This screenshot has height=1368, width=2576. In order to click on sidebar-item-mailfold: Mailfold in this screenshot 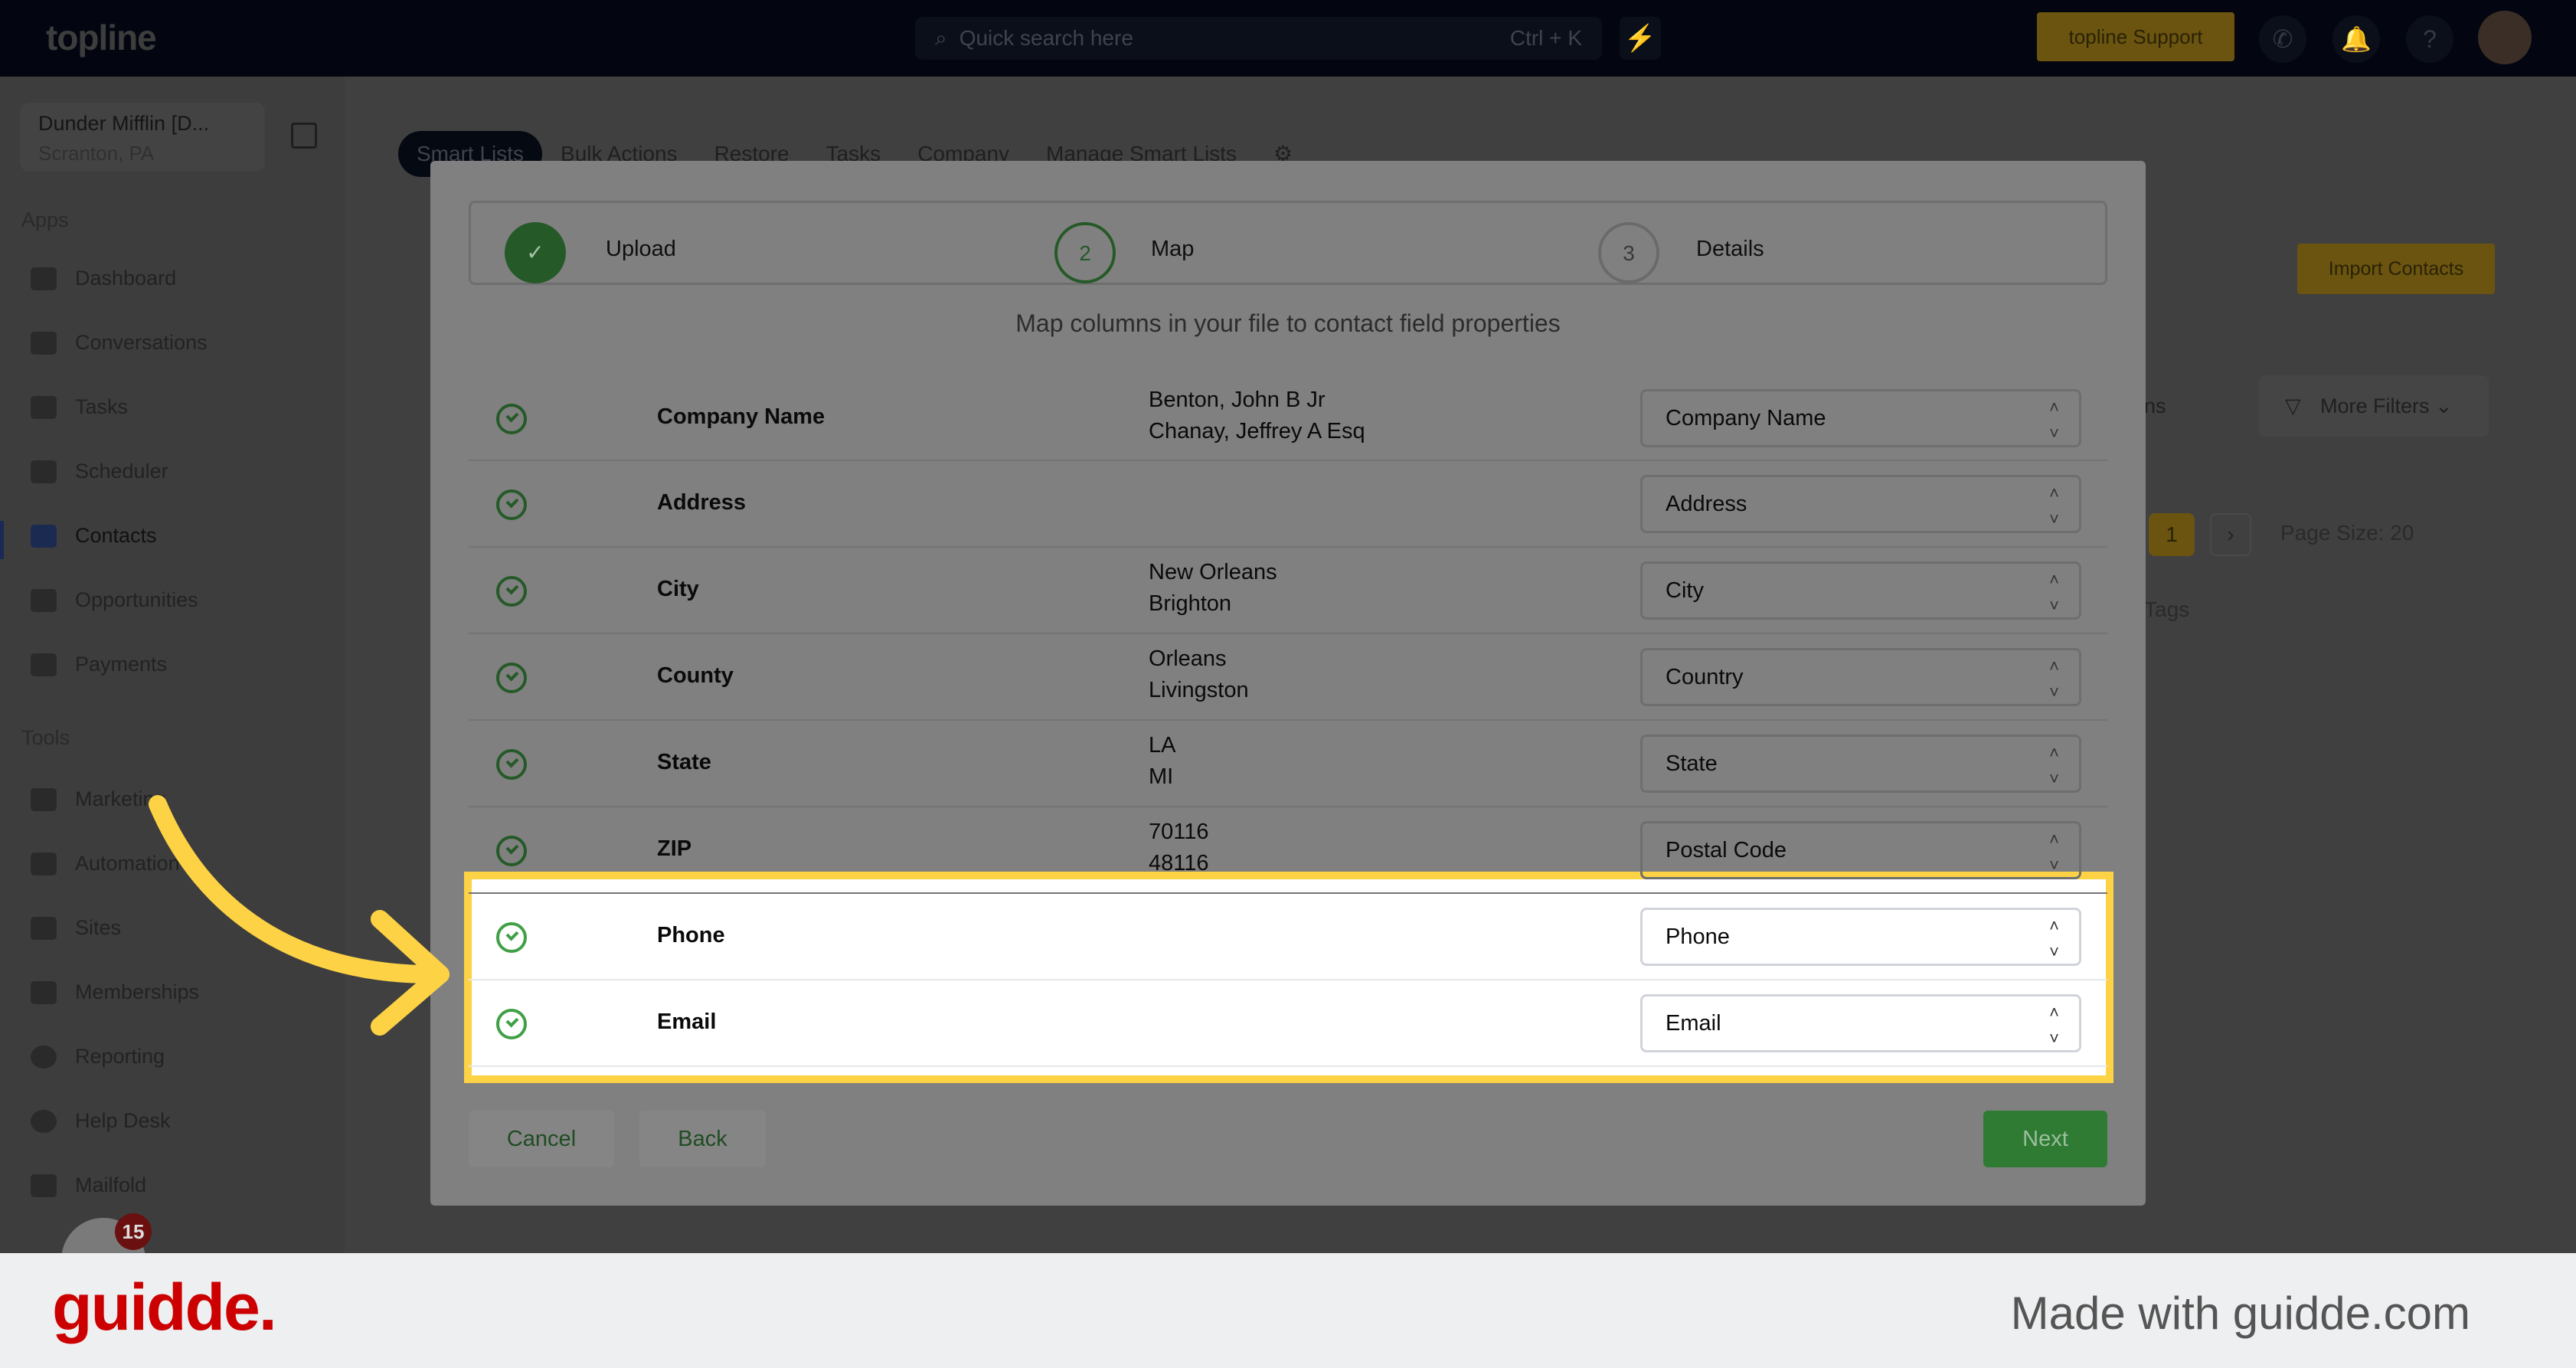, I will do `click(88, 1185)`.